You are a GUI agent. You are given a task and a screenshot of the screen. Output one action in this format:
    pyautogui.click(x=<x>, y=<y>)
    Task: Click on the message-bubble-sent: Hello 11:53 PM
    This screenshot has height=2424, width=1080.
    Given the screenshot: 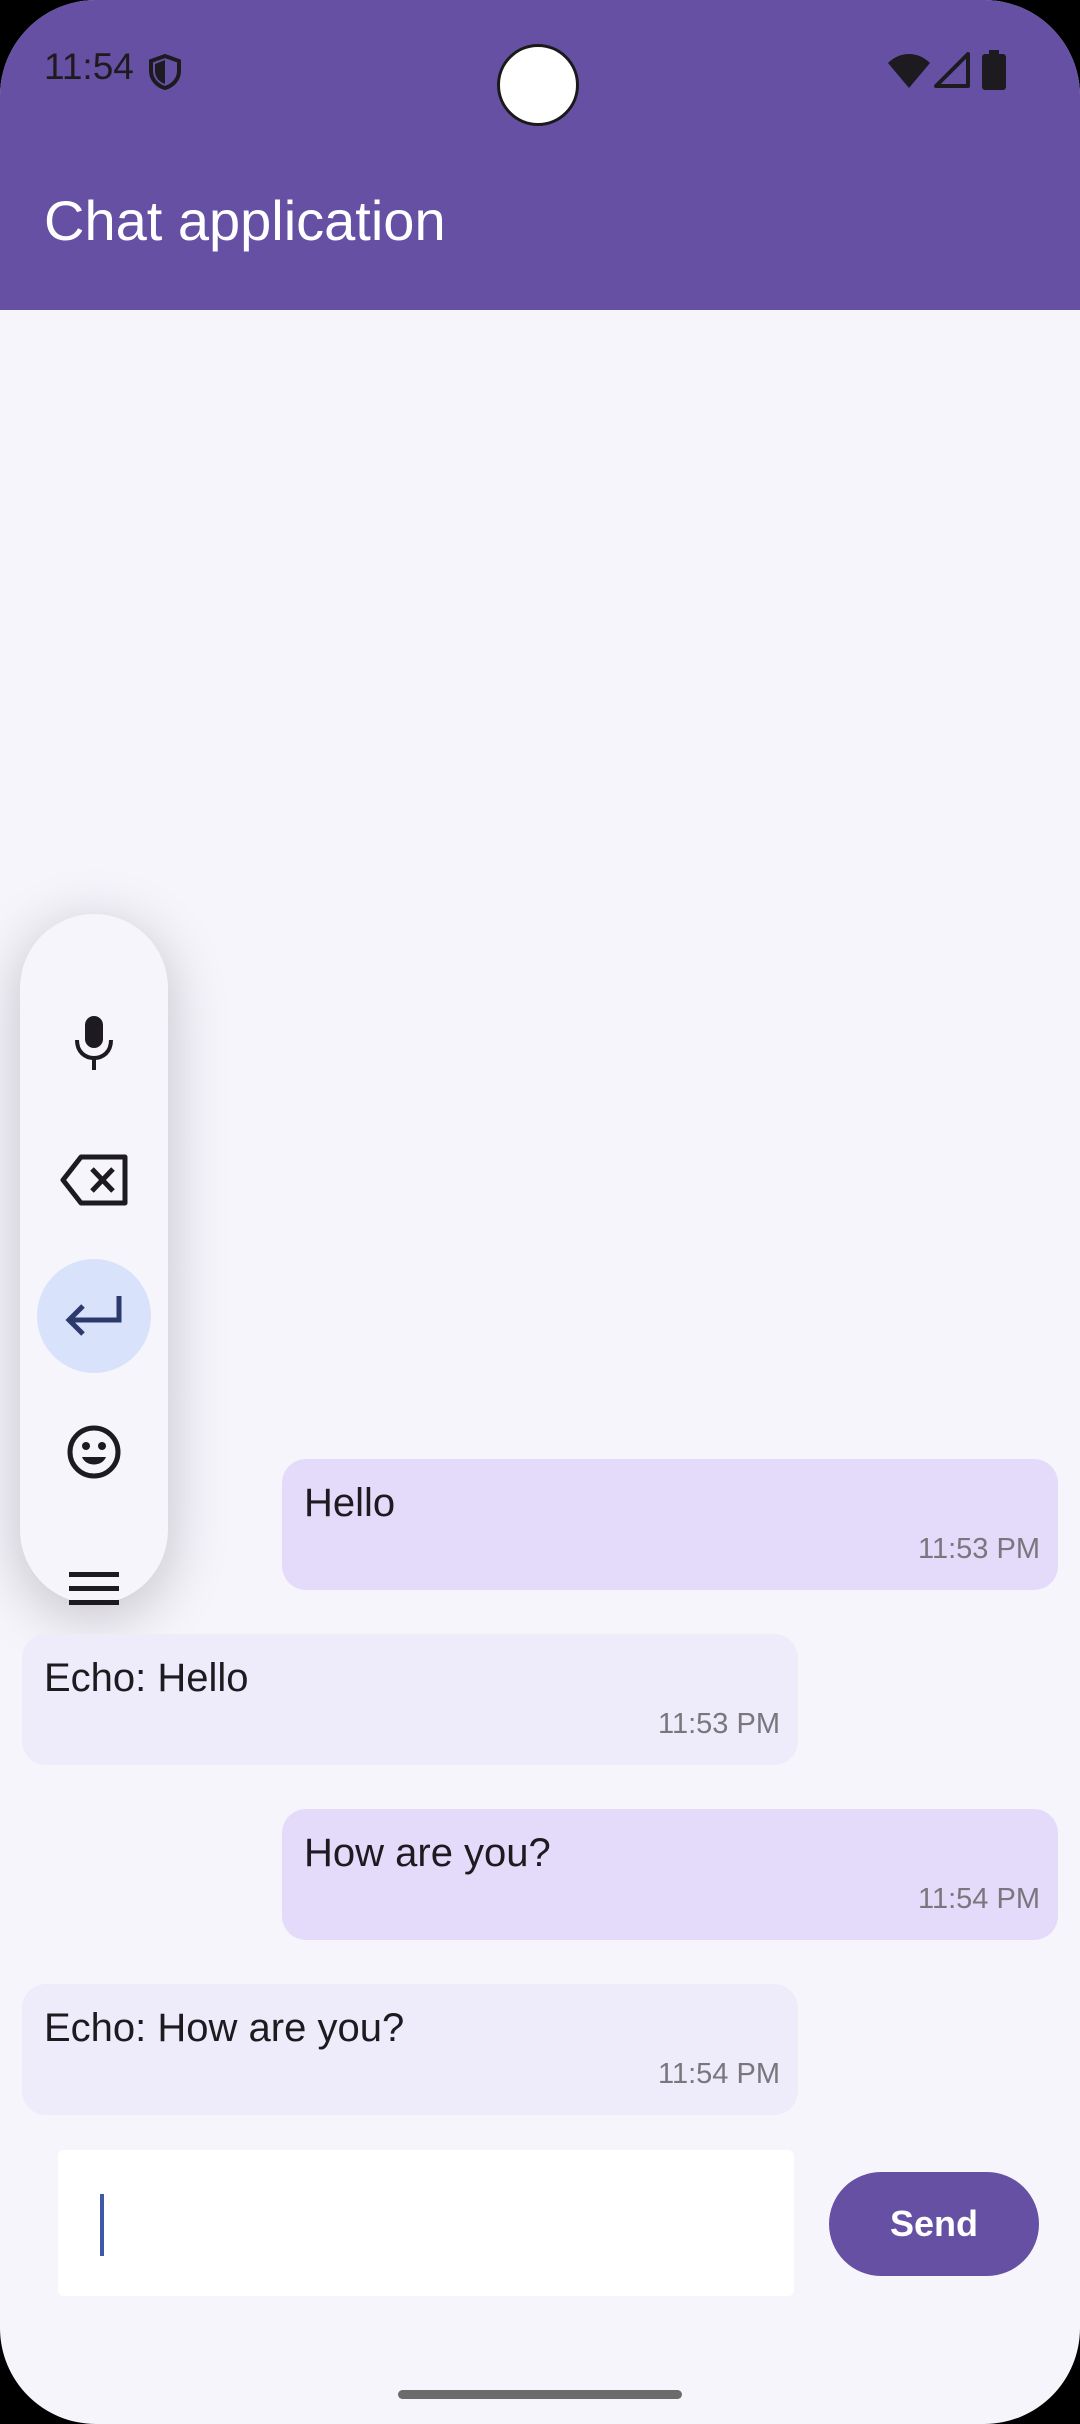 What is the action you would take?
    pyautogui.click(x=670, y=1524)
    